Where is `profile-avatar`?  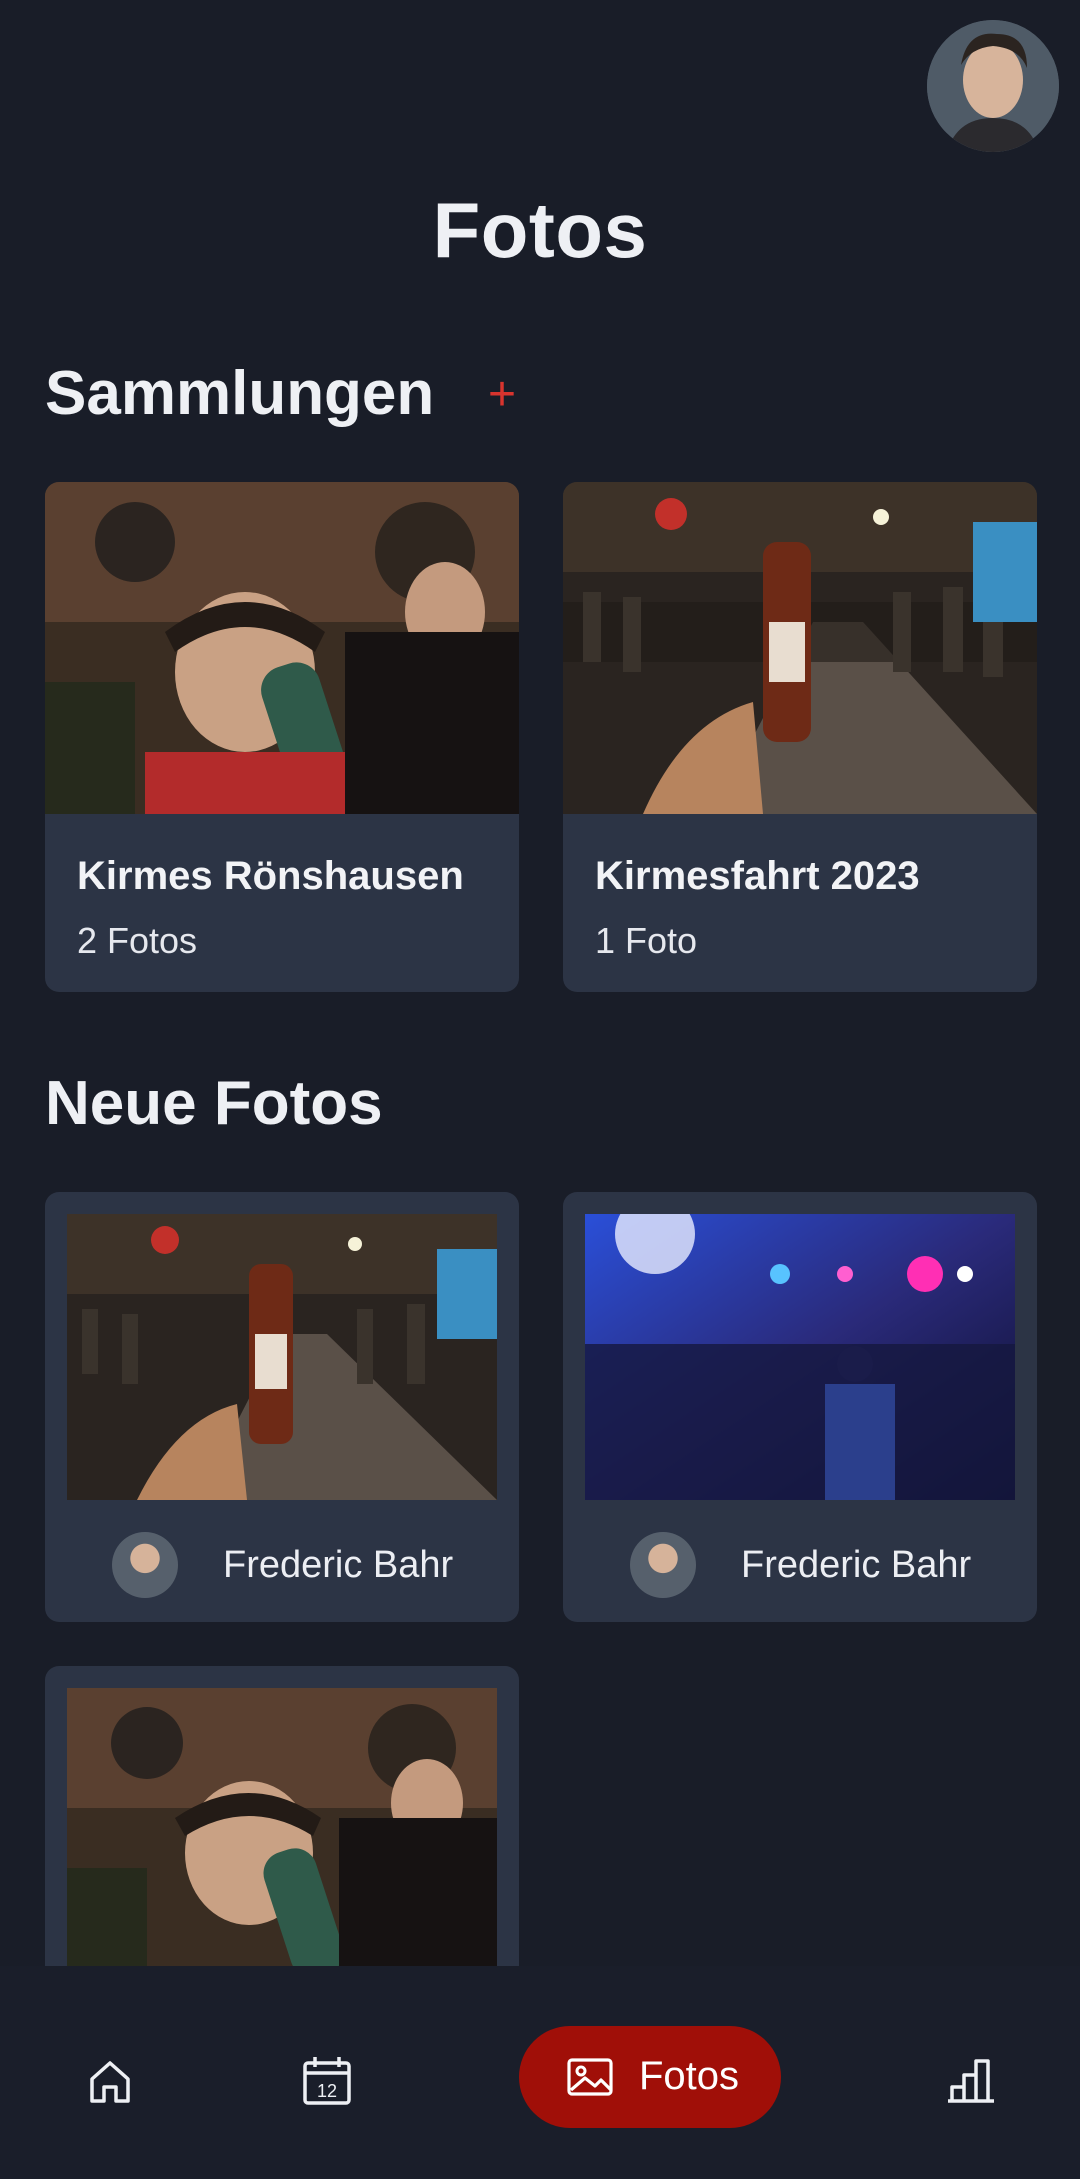 profile-avatar is located at coordinates (993, 86).